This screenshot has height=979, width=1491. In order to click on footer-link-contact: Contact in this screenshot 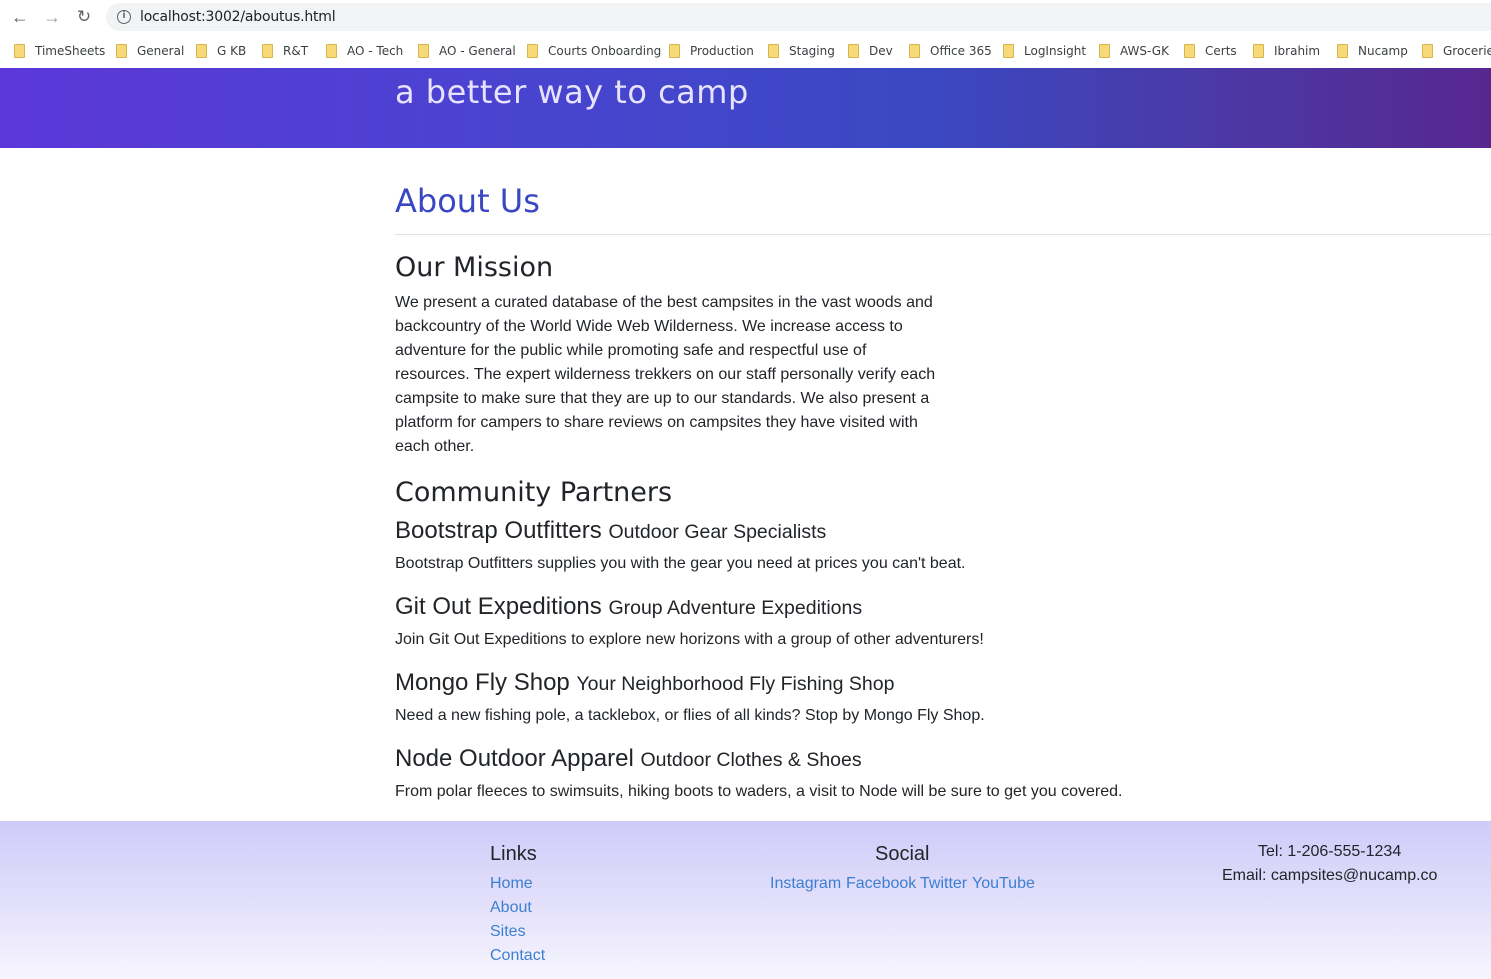, I will do `click(517, 956)`.